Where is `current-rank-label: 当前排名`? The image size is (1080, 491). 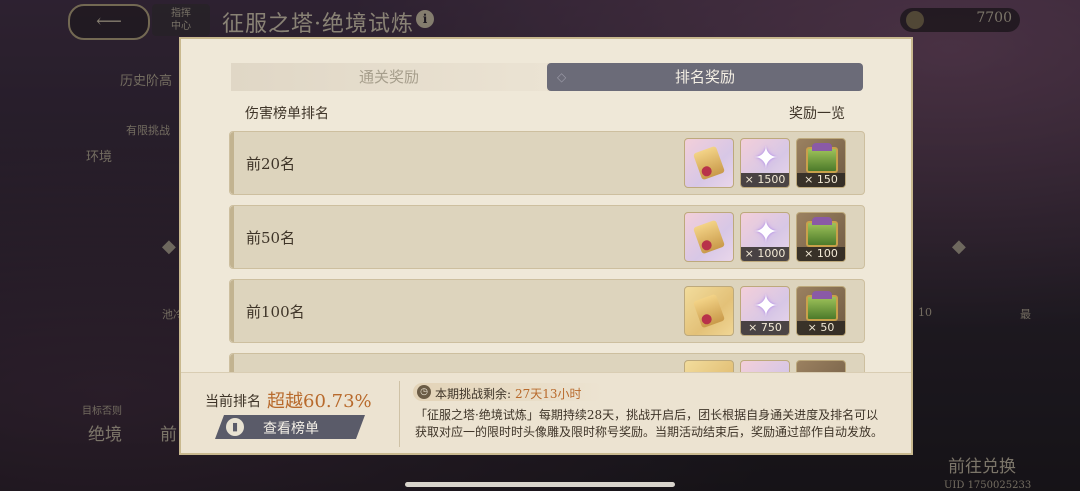
current-rank-label: 当前排名 is located at coordinates (233, 402).